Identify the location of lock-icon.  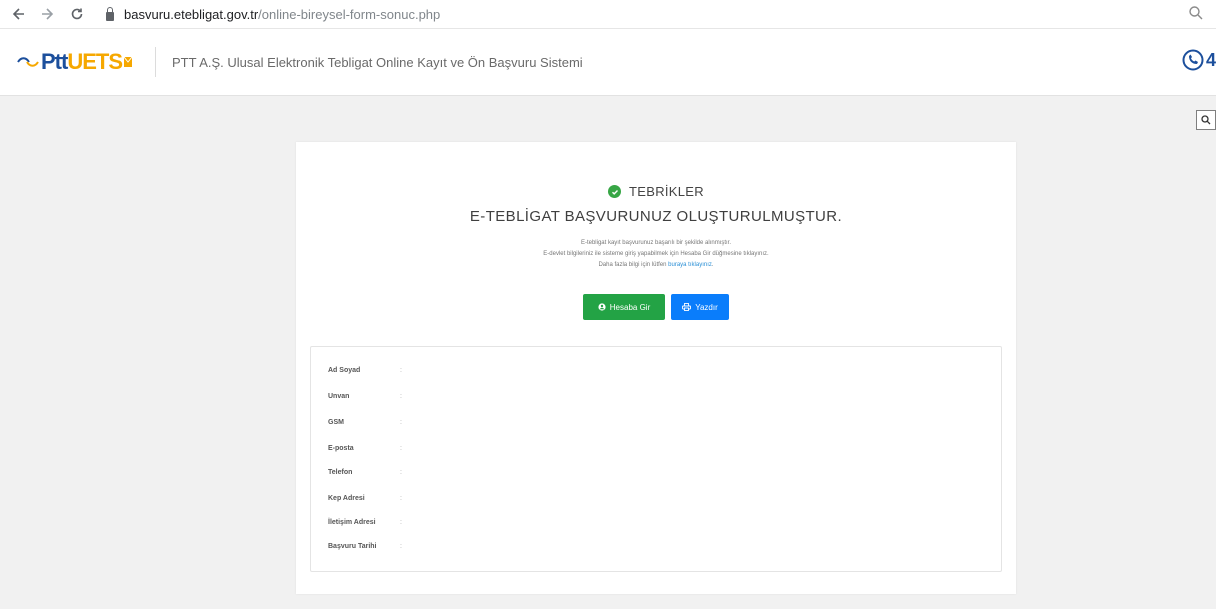
(110, 13).